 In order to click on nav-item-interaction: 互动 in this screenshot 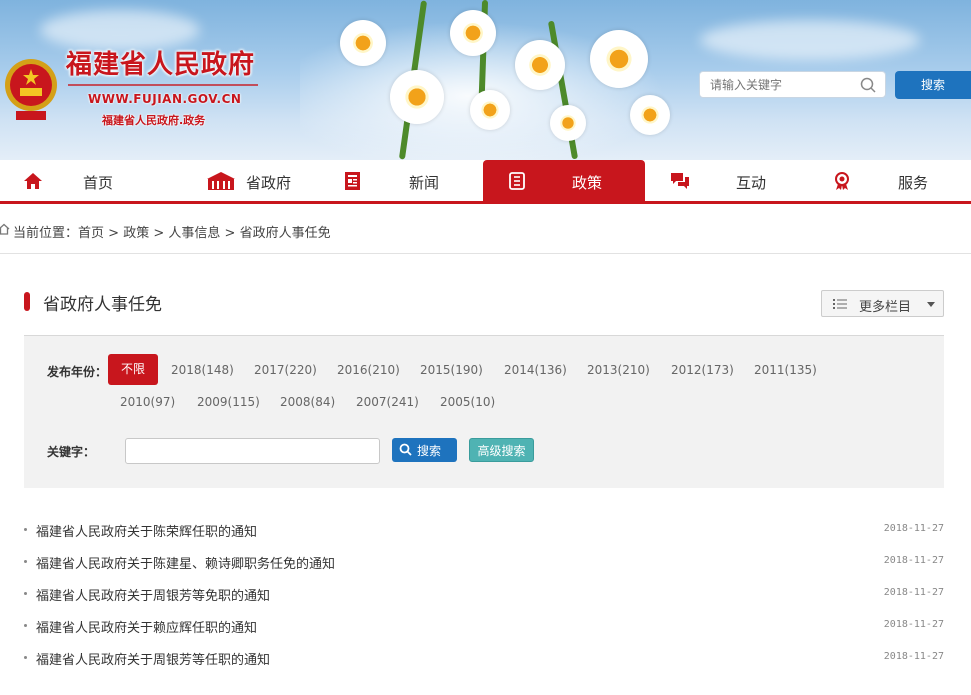, I will do `click(726, 180)`.